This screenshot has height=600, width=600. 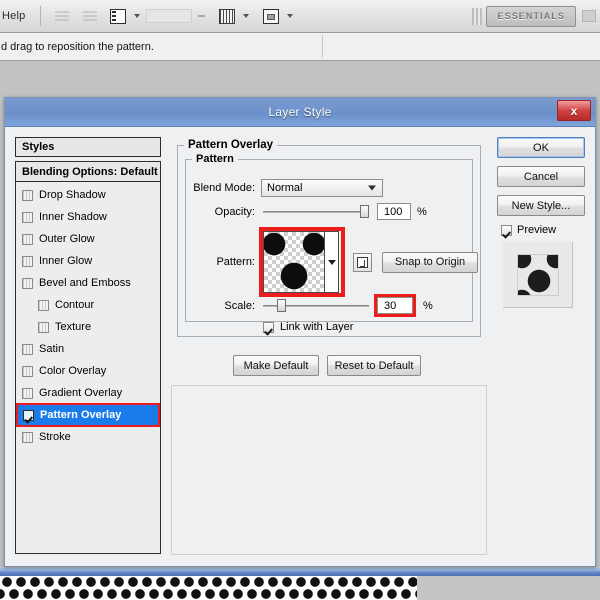 What do you see at coordinates (62, 16) in the screenshot?
I see `align-left-icon` at bounding box center [62, 16].